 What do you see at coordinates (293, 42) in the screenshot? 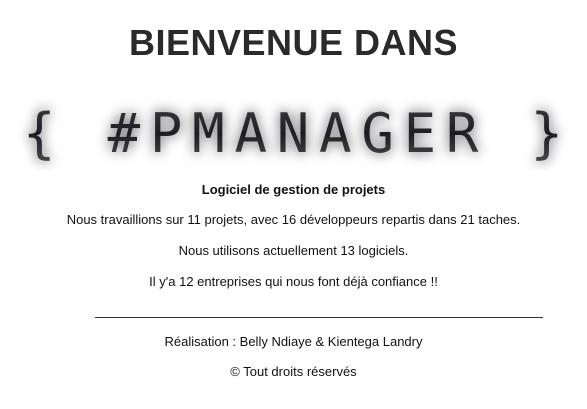
I see `welcome-title: BIENVENUE DANS` at bounding box center [293, 42].